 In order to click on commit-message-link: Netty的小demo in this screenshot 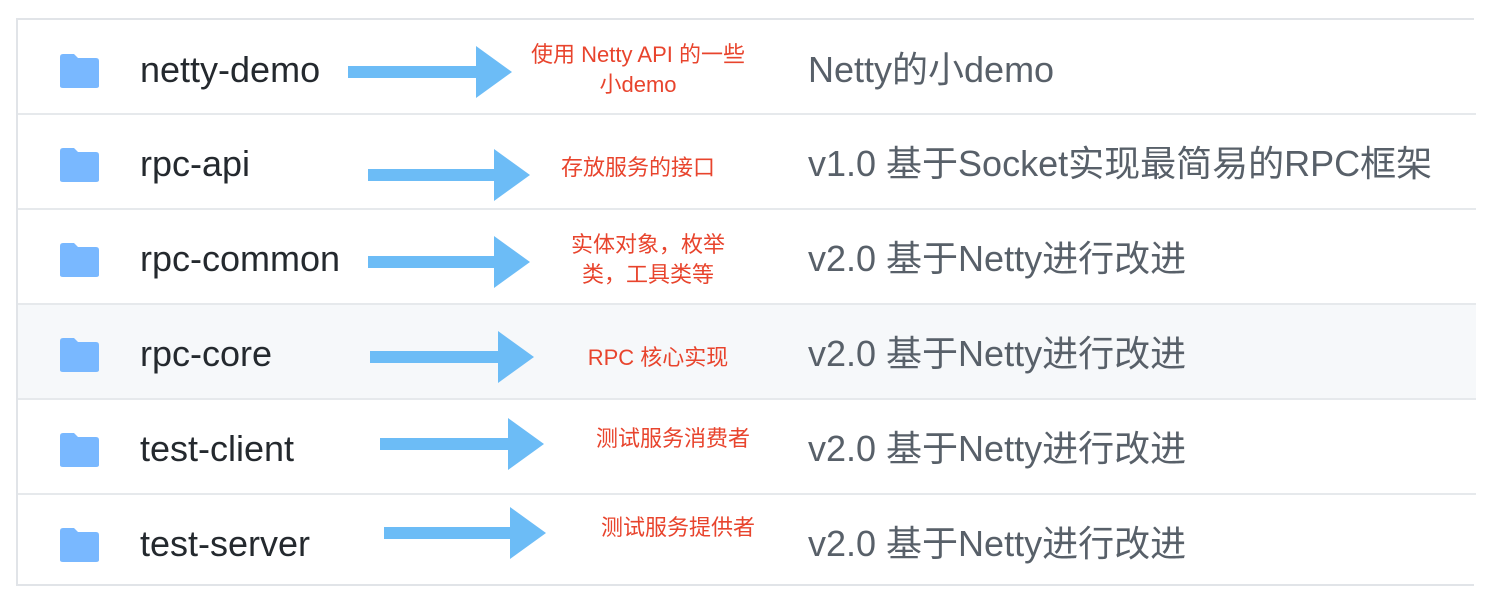, I will do `click(931, 70)`.